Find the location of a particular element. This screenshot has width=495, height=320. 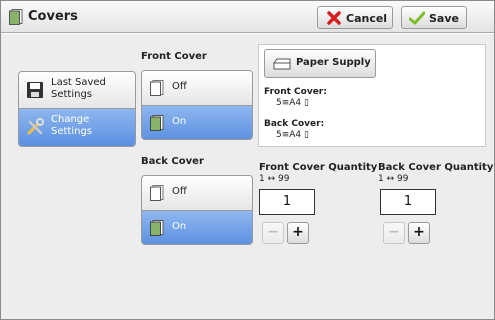

save-button: Save is located at coordinates (434, 17).